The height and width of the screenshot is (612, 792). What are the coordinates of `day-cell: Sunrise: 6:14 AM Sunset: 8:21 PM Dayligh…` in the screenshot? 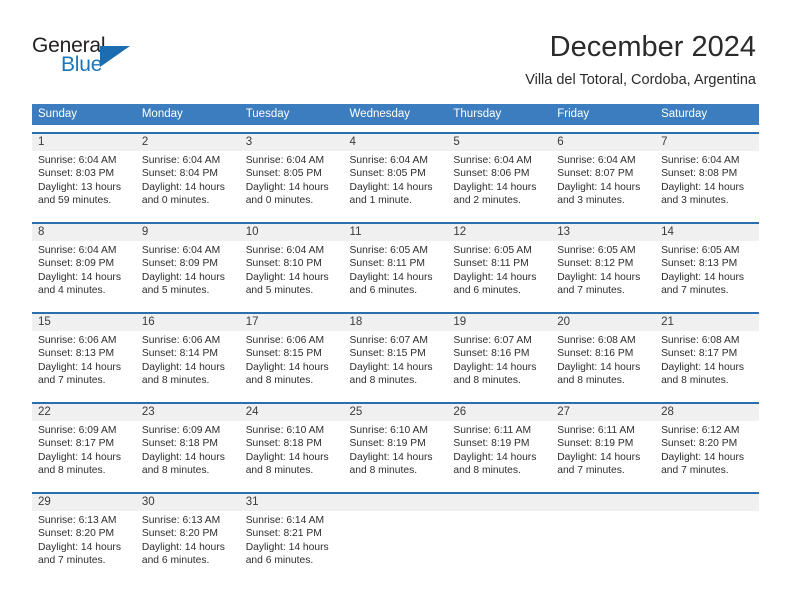 It's located at (292, 543).